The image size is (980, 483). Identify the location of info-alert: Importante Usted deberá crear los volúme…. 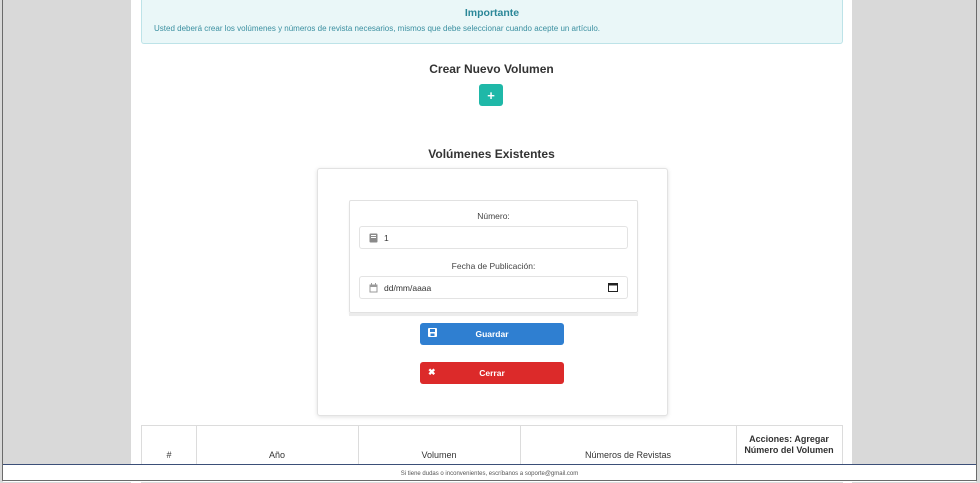
(492, 22).